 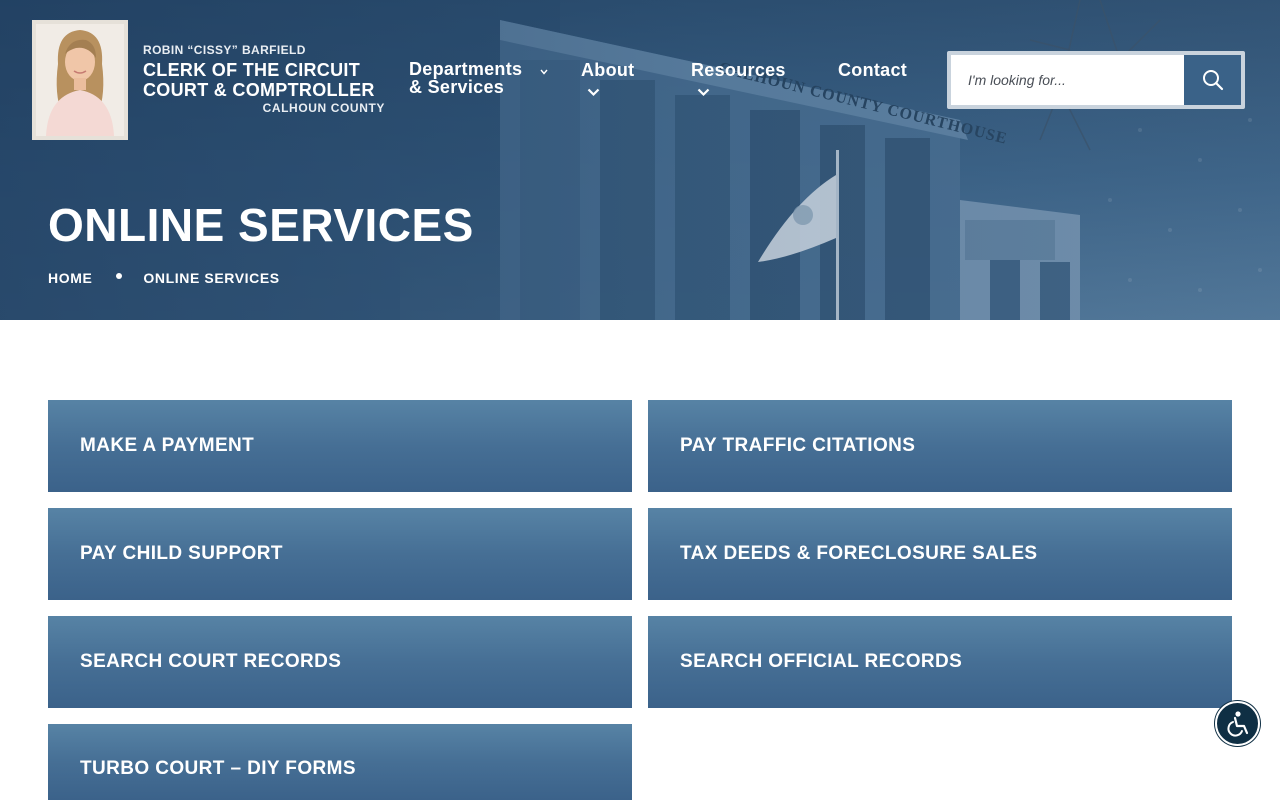 I want to click on nav-contact-label: Contact, so click(x=873, y=70).